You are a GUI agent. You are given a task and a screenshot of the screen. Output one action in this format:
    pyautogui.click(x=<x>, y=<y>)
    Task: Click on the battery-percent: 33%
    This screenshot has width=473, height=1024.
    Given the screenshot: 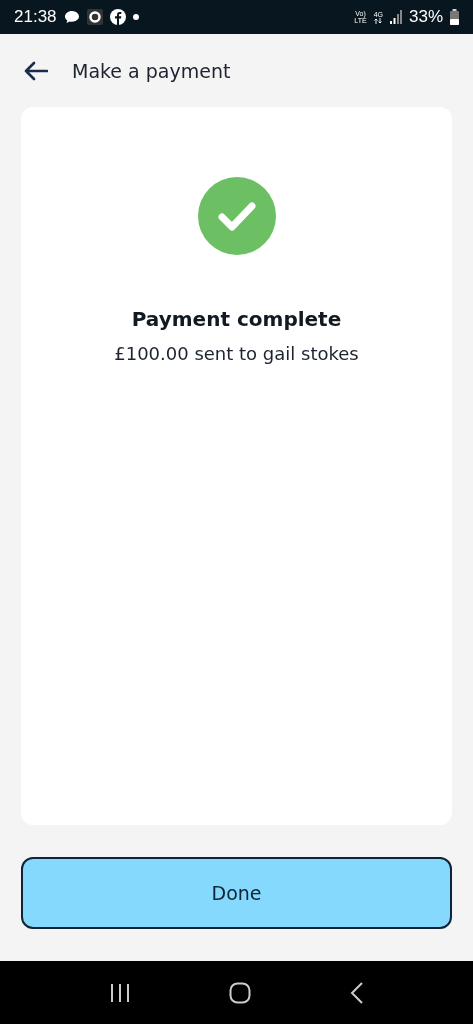 What is the action you would take?
    pyautogui.click(x=425, y=17)
    